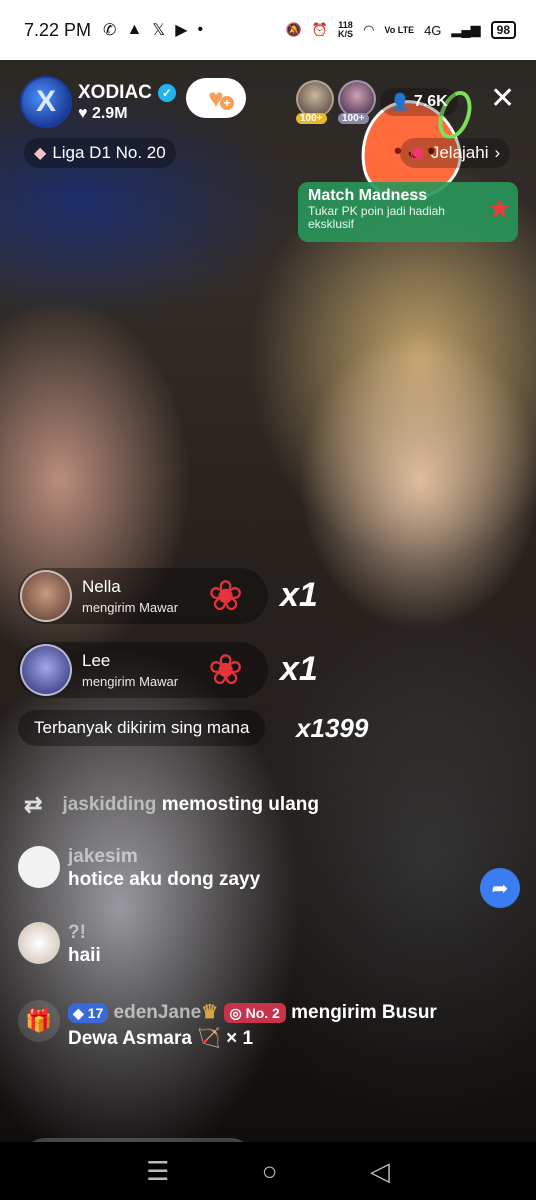 This screenshot has height=1200, width=536. What do you see at coordinates (346, 29) in the screenshot?
I see `net-speed: 118 K/S` at bounding box center [346, 29].